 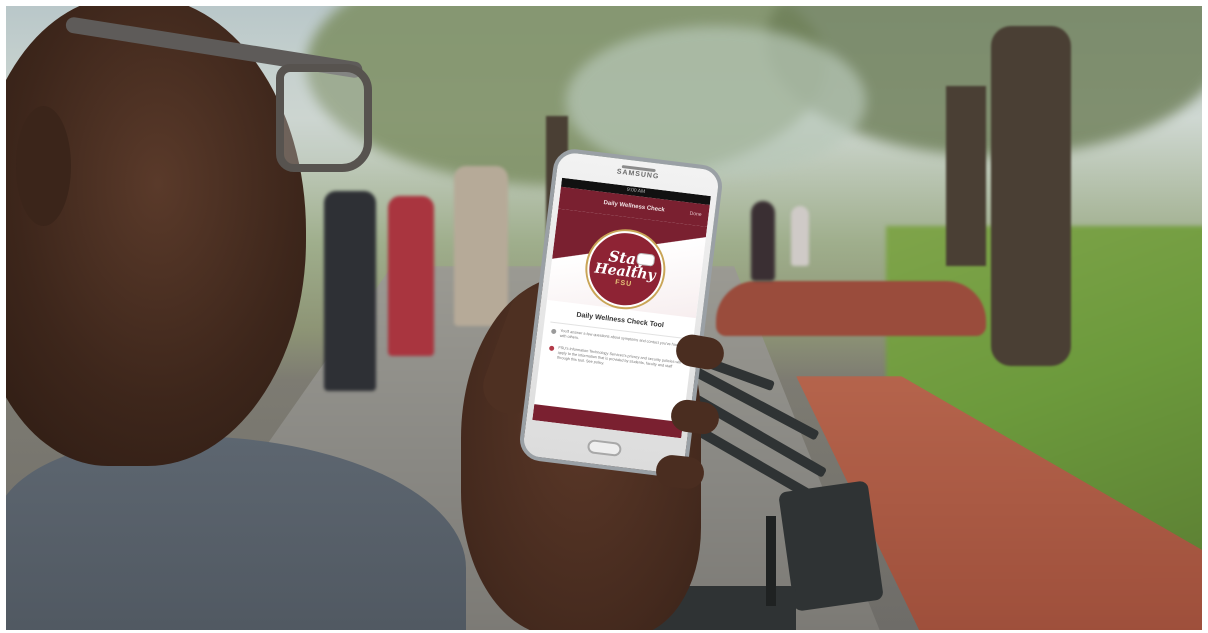 I want to click on brick-planter, so click(x=851, y=308).